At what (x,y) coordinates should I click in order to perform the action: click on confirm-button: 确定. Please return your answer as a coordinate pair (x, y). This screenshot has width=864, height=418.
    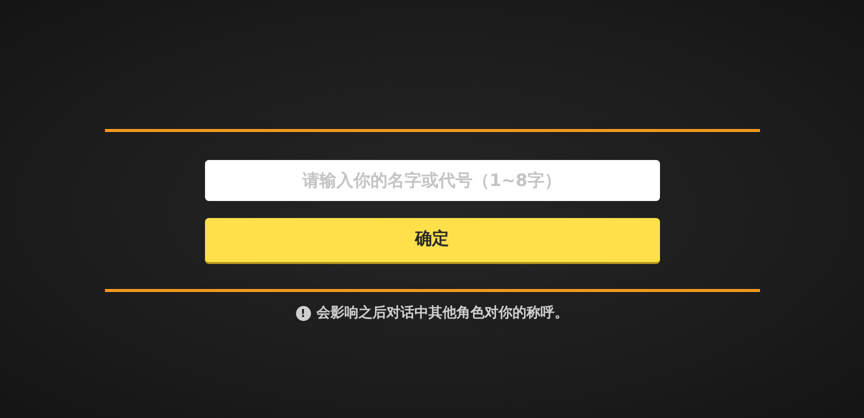
    Looking at the image, I should click on (432, 241).